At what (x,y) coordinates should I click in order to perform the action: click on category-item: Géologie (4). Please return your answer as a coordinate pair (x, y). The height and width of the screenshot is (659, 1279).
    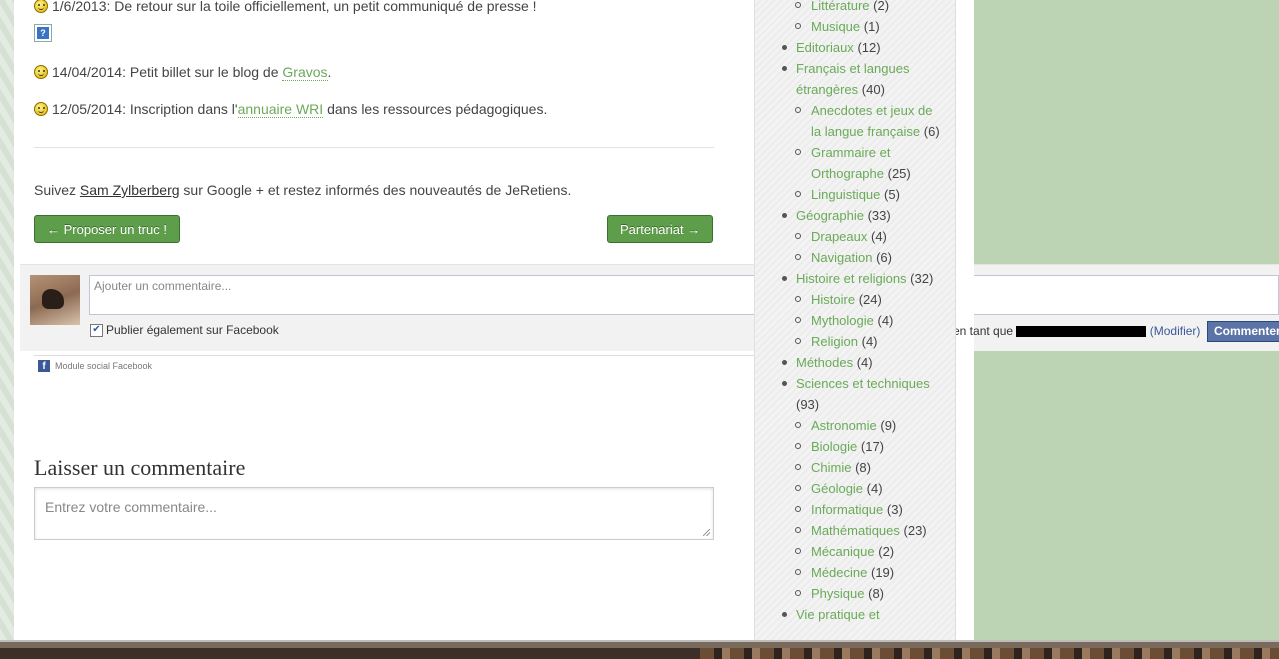
    Looking at the image, I should click on (855, 488).